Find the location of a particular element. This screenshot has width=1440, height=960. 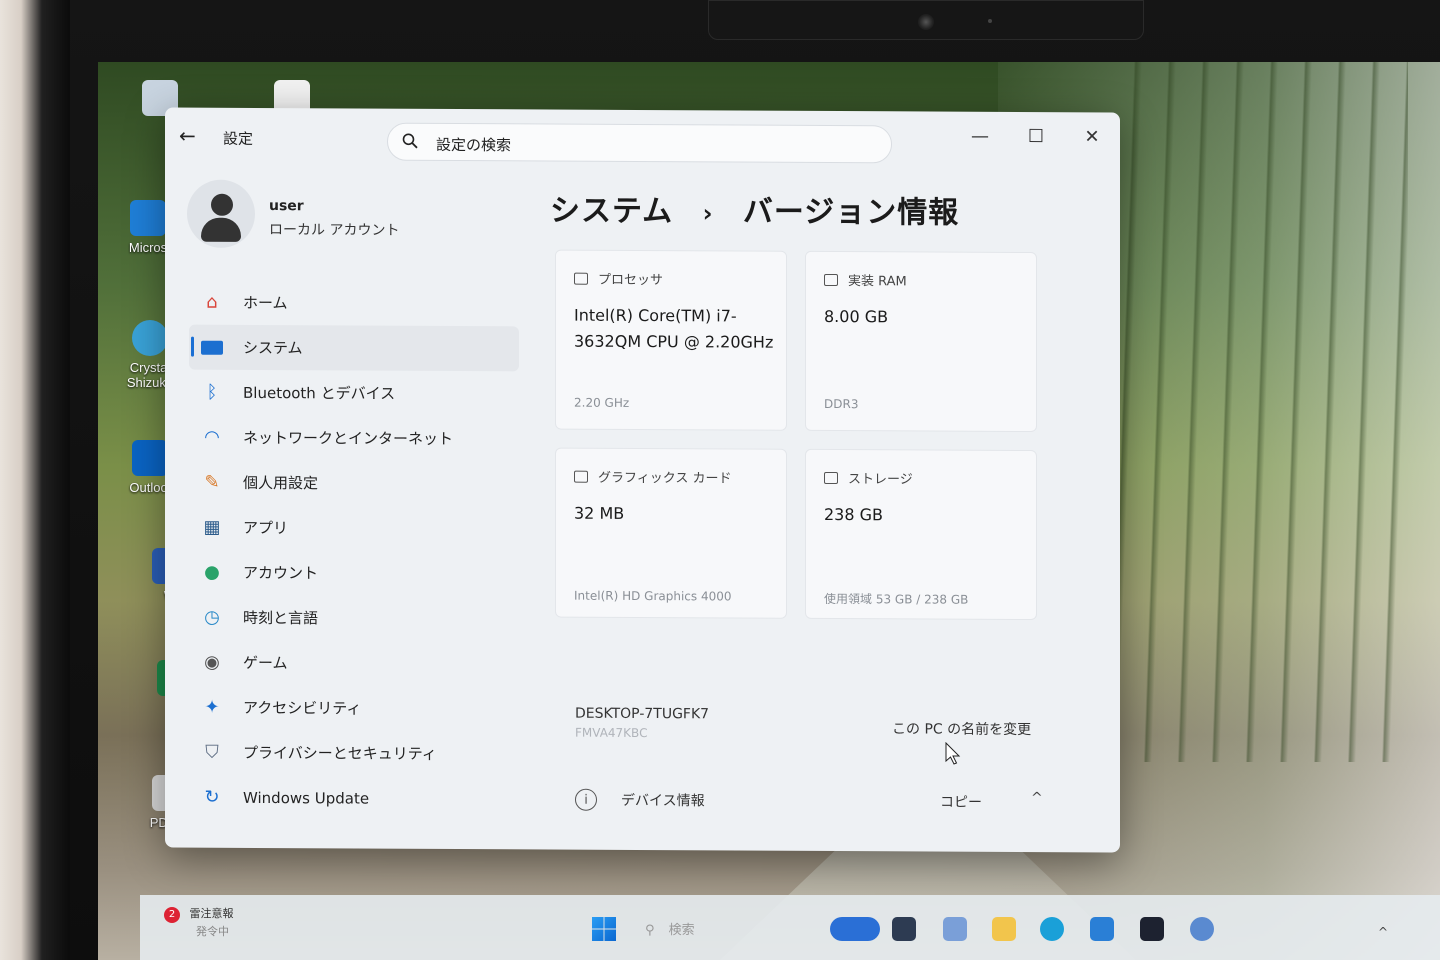

maximize-button: ☐ is located at coordinates (1036, 136).